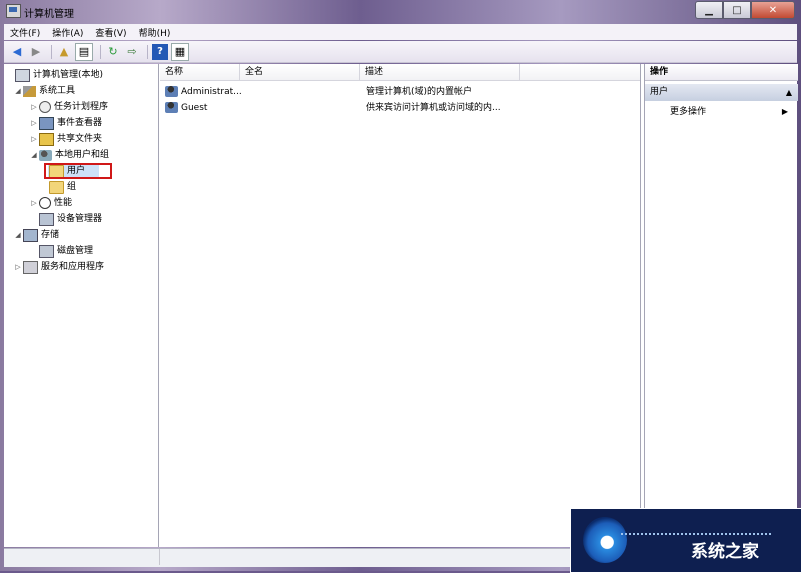 The height and width of the screenshot is (573, 801). I want to click on window-title: 计算机管理, so click(49, 14).